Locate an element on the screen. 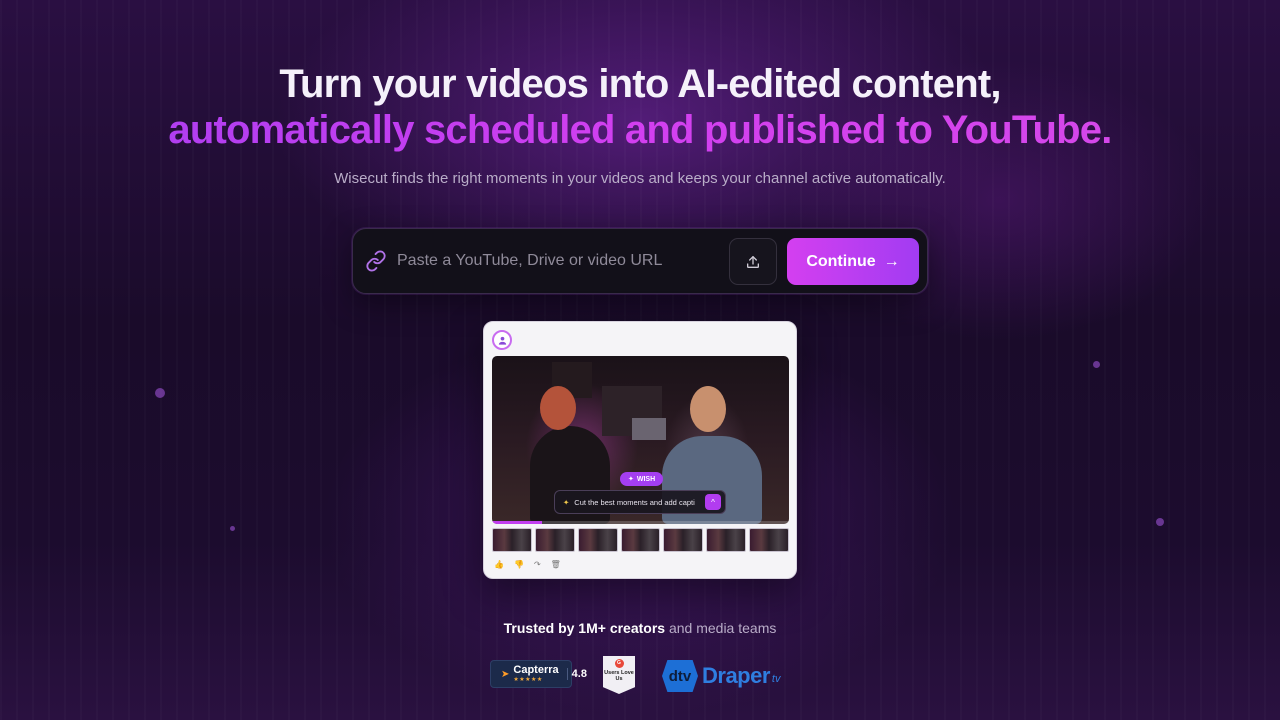 The width and height of the screenshot is (1280, 720). capterra-logo: ➤ Capterra ★★★★★ 4.8 is located at coordinates (538, 674).